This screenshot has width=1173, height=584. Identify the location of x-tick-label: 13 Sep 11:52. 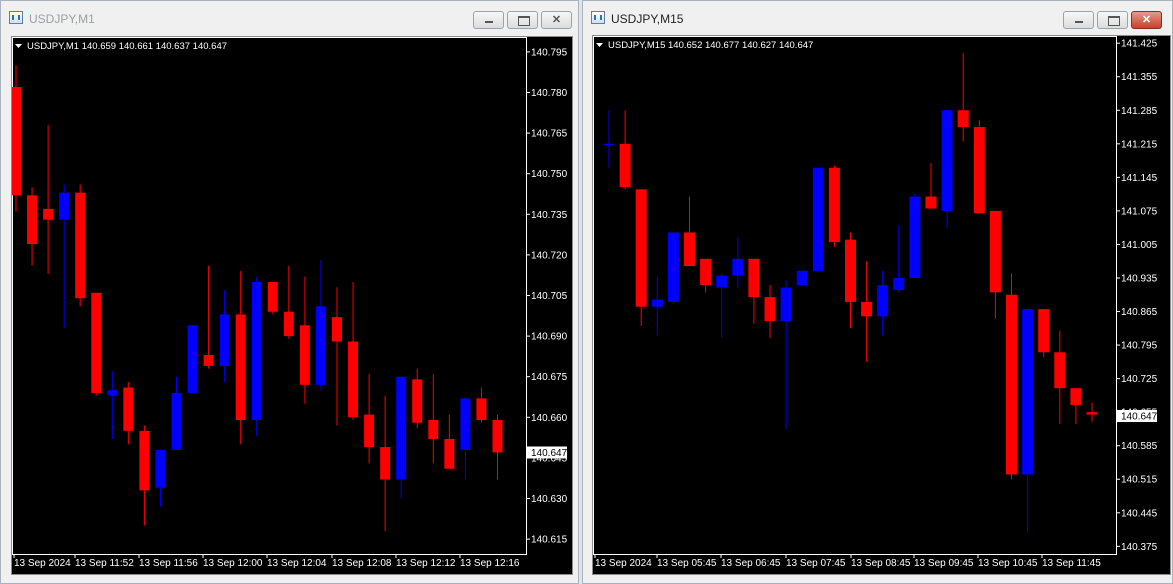
(104, 563).